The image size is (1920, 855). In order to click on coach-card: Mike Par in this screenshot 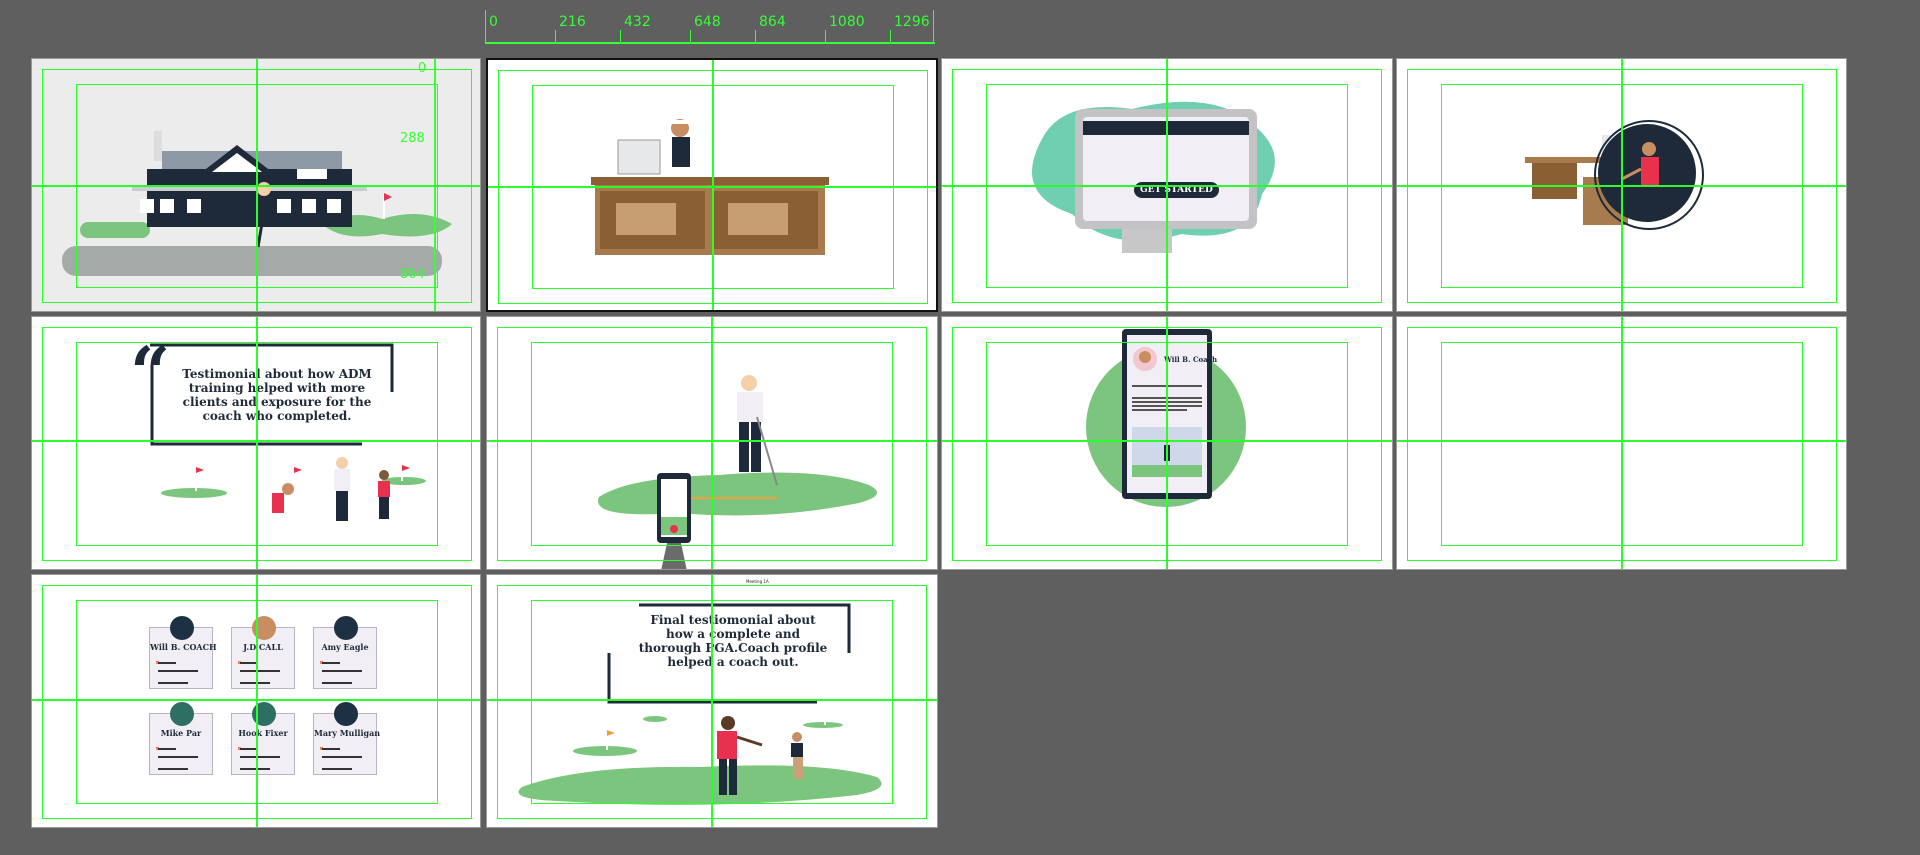, I will do `click(181, 738)`.